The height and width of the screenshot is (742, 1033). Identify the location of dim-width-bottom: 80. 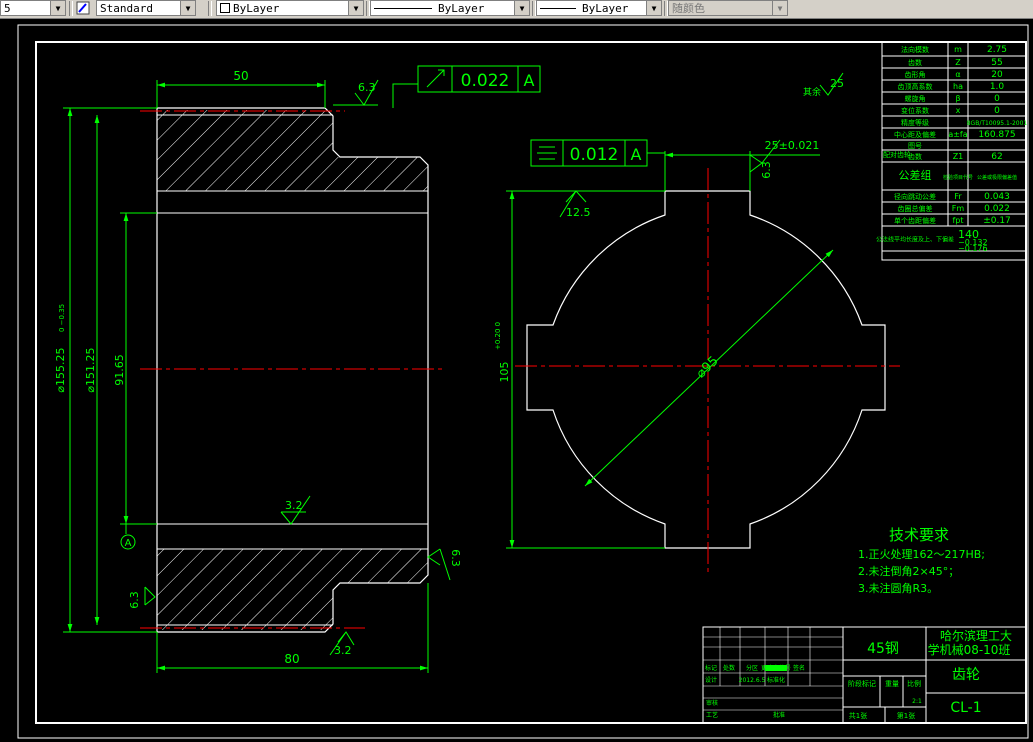
(291, 659).